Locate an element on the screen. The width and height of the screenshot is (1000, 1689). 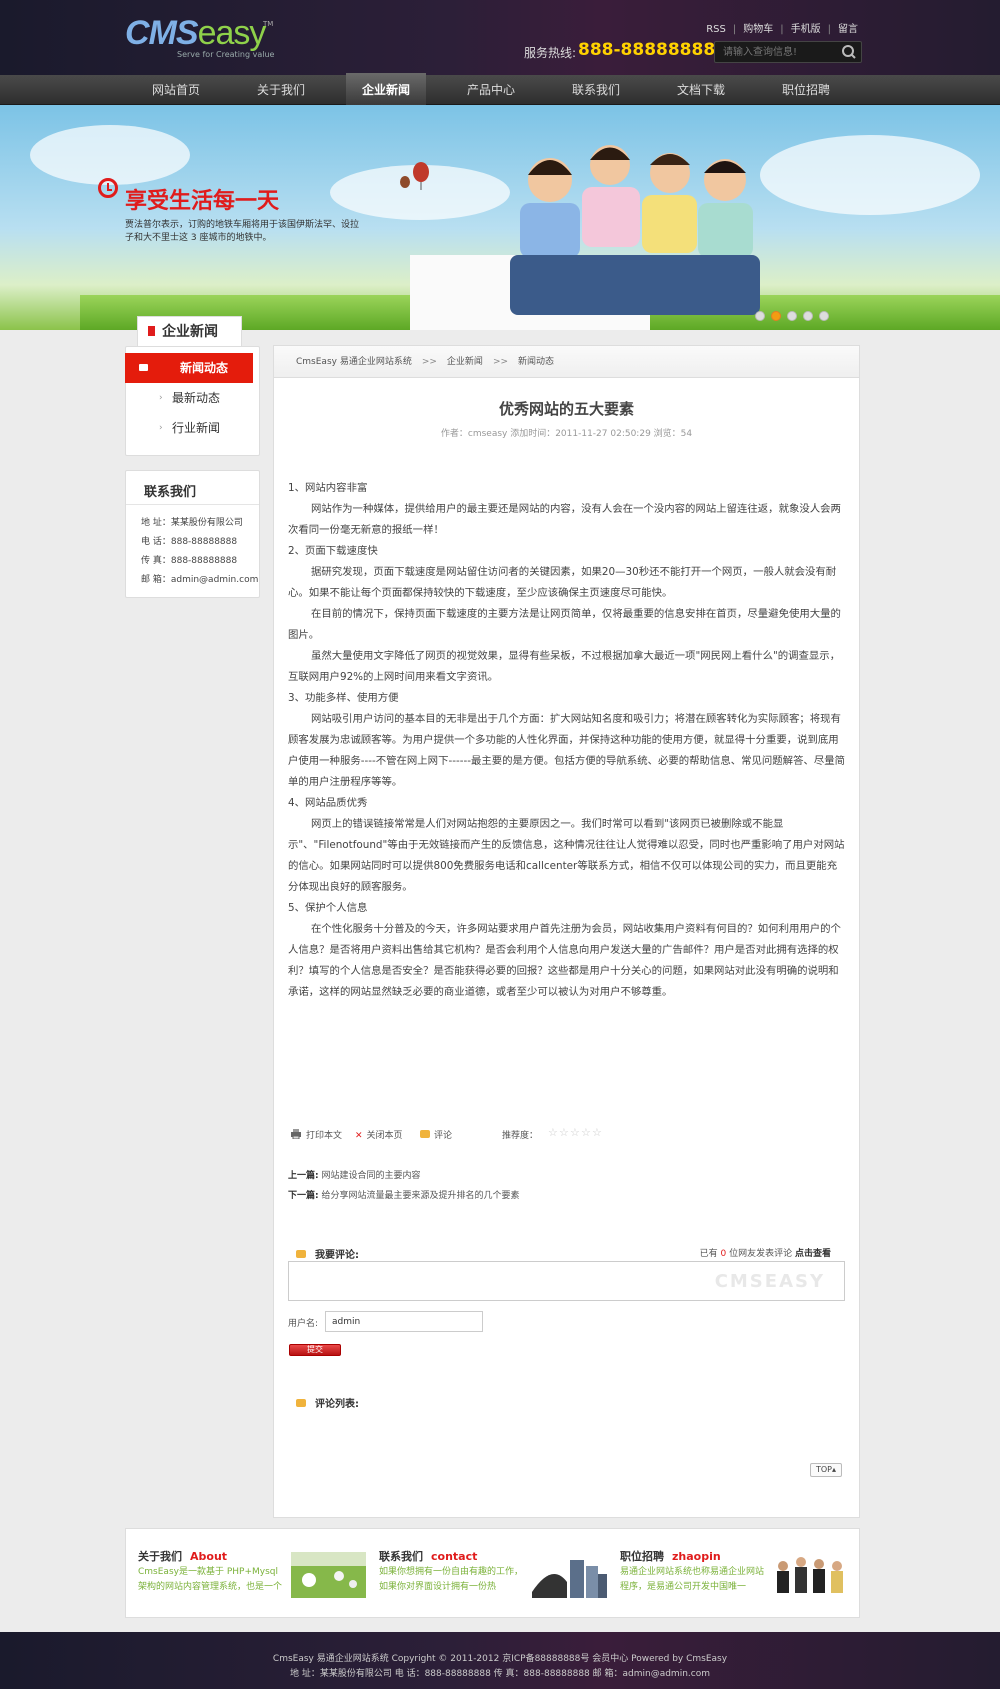
sidebar-item-industry: › 行业新闻 is located at coordinates (192, 428).